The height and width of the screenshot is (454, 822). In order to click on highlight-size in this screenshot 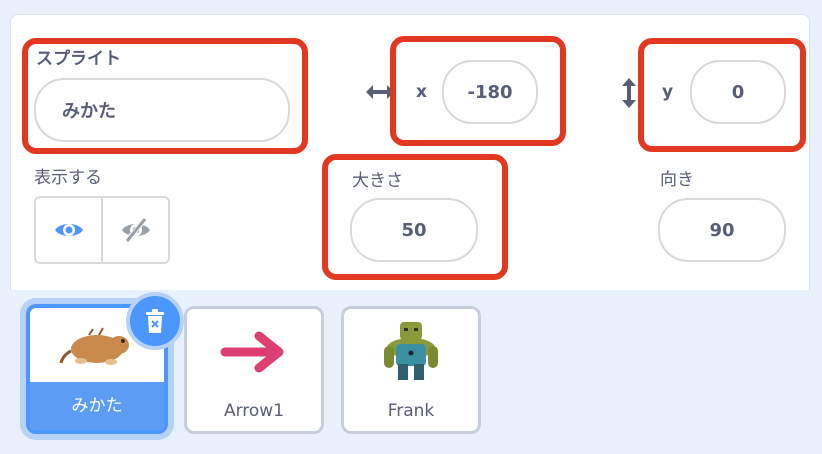, I will do `click(415, 217)`.